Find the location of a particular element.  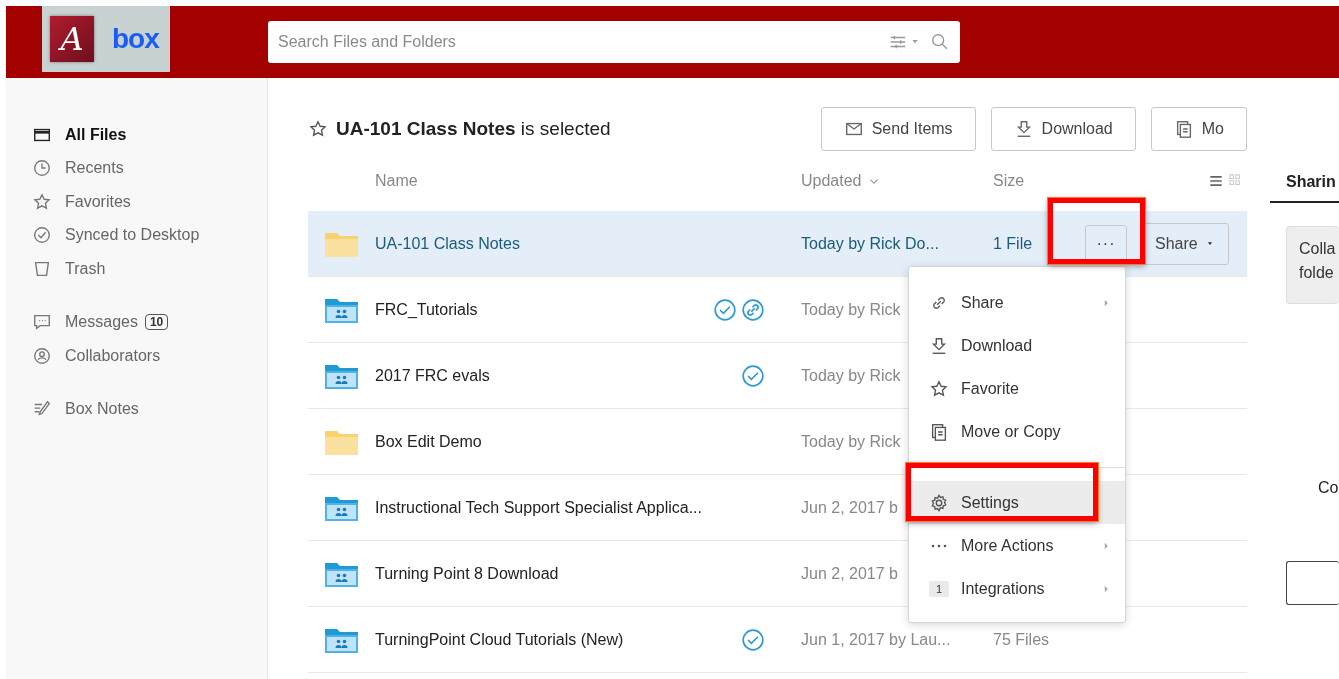

search-icon is located at coordinates (940, 42).